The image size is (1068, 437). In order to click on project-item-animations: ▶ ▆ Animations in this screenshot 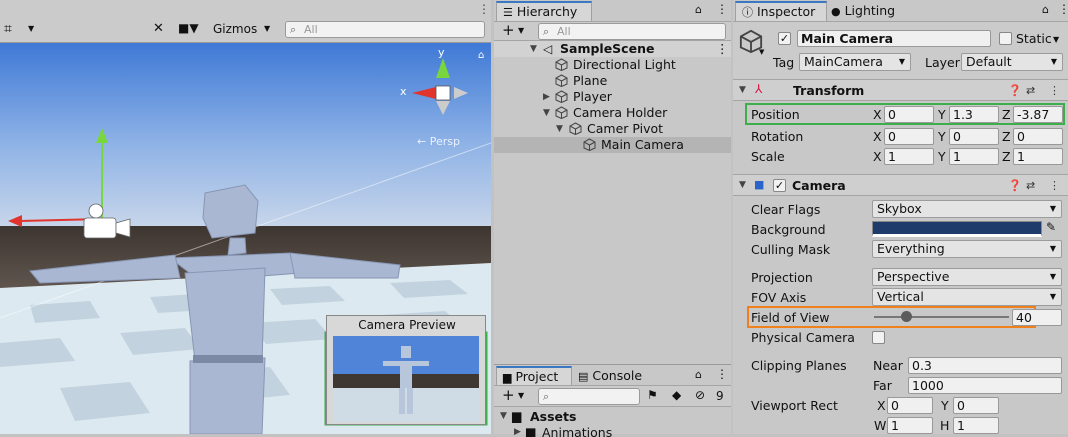, I will do `click(612, 431)`.